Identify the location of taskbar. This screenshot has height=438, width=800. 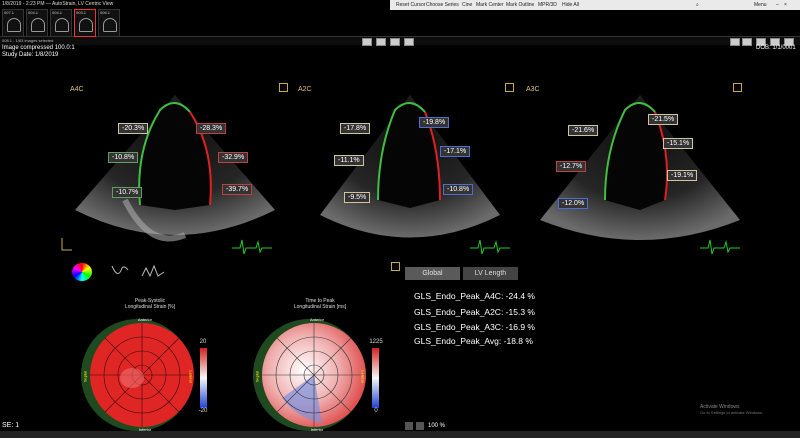
(400, 434).